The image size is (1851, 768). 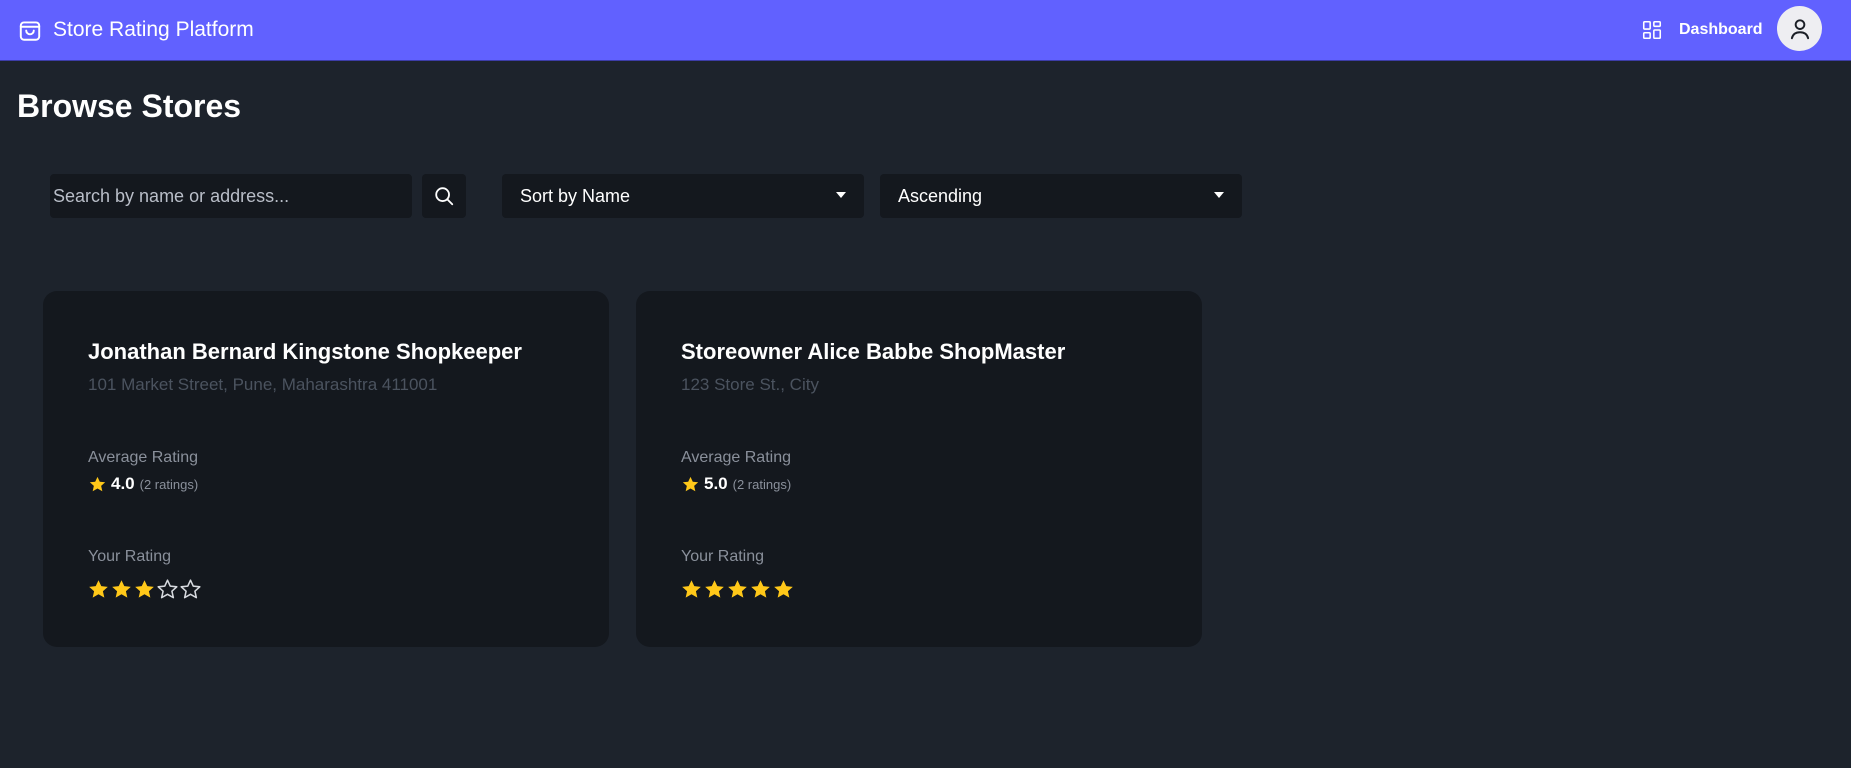 I want to click on dashboard-link: Dashboard, so click(x=1702, y=30).